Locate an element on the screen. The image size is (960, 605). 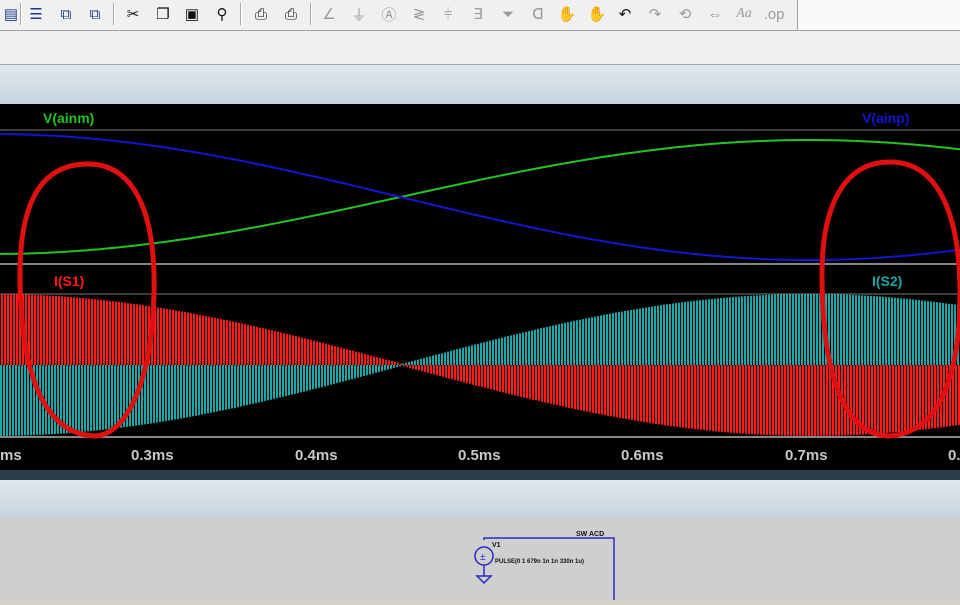
print-setup-icon: ⎙ is located at coordinates (261, 14).